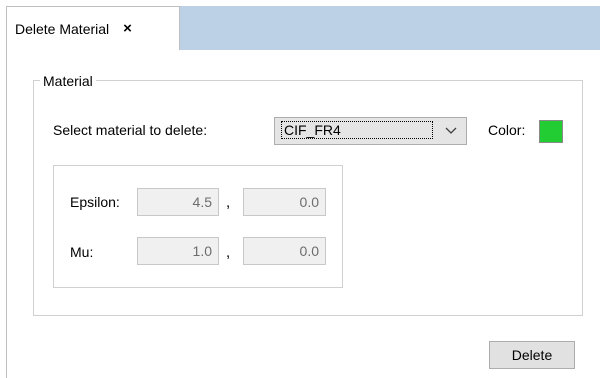  I want to click on epsilon-label: Epsilon:, so click(95, 202).